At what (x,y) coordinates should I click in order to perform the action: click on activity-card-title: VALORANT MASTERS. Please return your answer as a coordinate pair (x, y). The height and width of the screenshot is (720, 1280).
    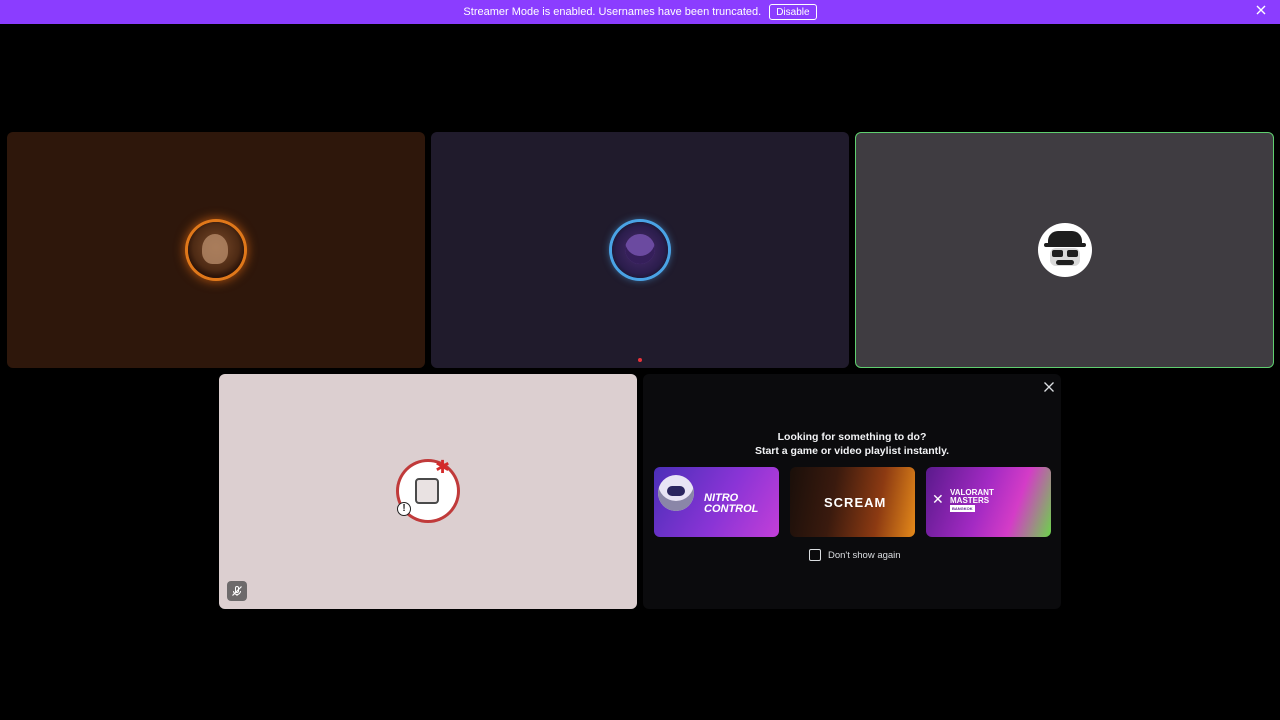
    Looking at the image, I should click on (972, 496).